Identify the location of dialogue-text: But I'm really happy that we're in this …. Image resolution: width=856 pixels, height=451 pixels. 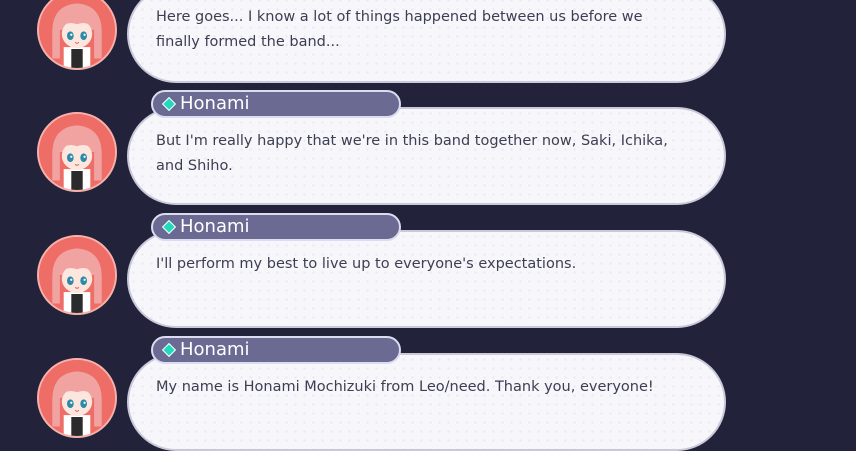
(412, 153).